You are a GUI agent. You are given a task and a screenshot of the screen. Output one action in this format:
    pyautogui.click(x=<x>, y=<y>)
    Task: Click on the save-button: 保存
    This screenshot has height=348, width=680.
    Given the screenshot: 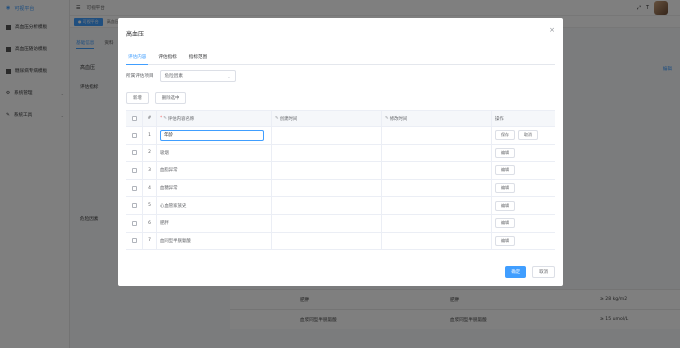 What is the action you would take?
    pyautogui.click(x=505, y=135)
    